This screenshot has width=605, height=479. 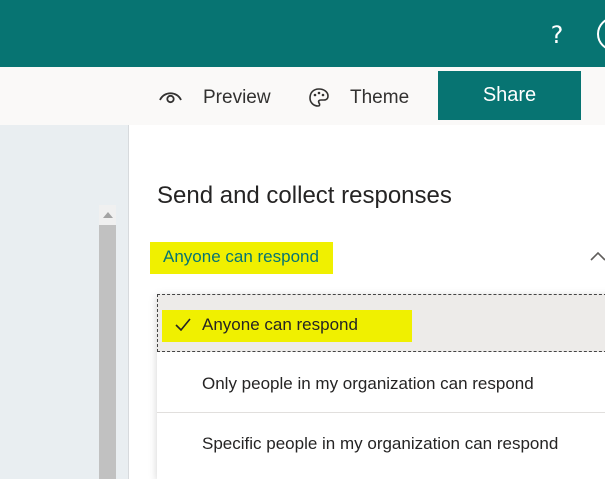 What do you see at coordinates (304, 195) in the screenshot?
I see `panel-title: Send and collect responses` at bounding box center [304, 195].